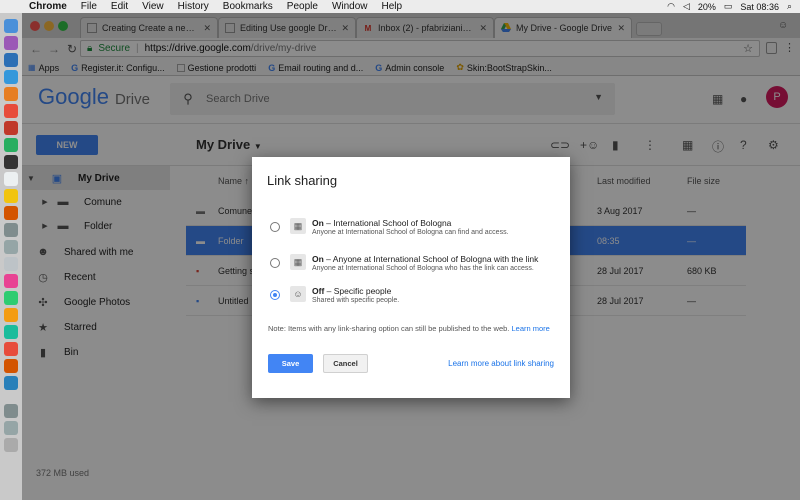 Image resolution: width=800 pixels, height=500 pixels. I want to click on cancel-button: Cancel, so click(345, 363).